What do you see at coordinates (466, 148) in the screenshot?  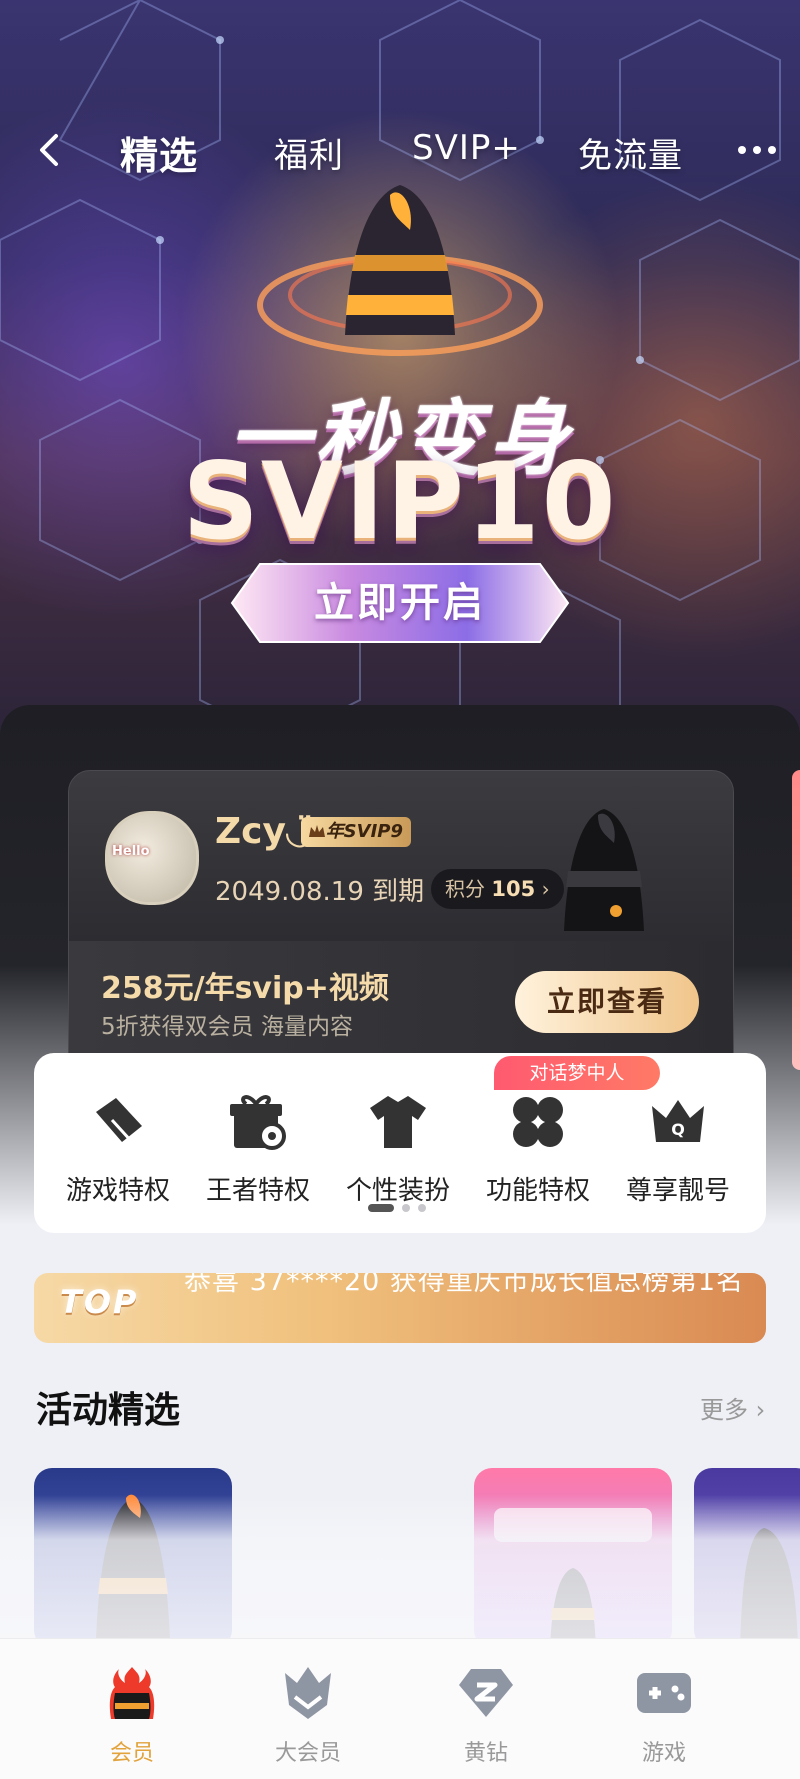 I see `tab-svip-plus: SVIP+` at bounding box center [466, 148].